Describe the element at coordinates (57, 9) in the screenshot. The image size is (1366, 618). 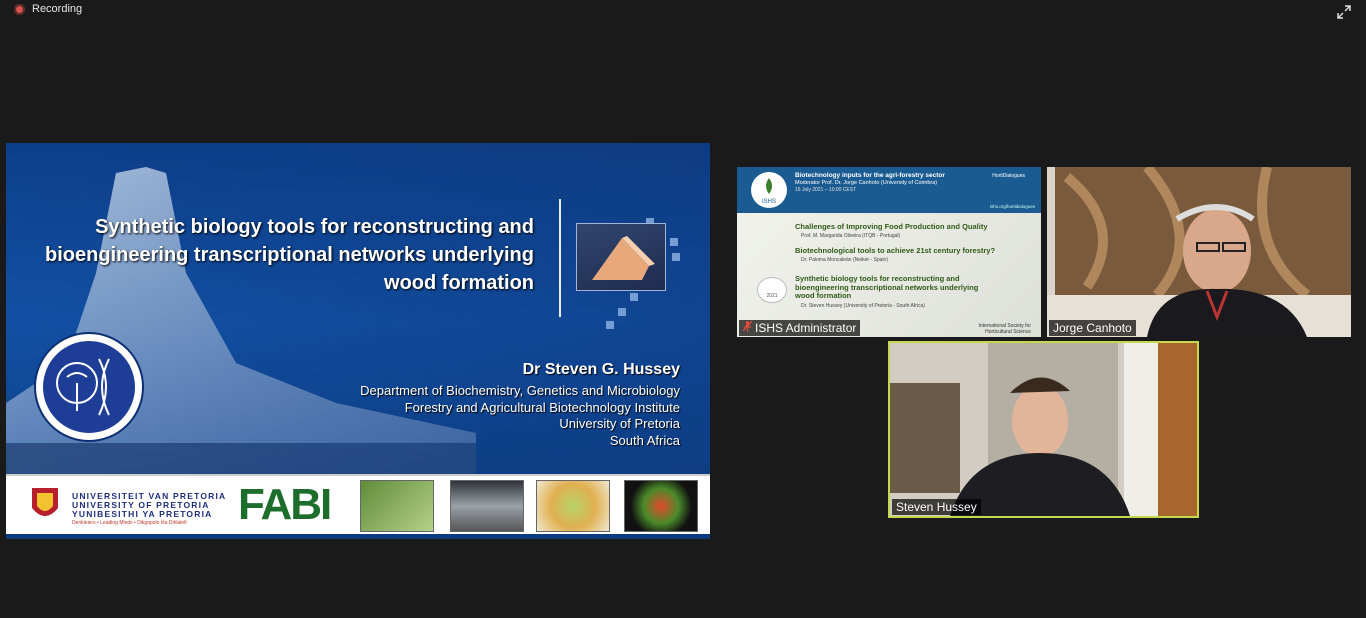
I see `recording-label: Recording` at that location.